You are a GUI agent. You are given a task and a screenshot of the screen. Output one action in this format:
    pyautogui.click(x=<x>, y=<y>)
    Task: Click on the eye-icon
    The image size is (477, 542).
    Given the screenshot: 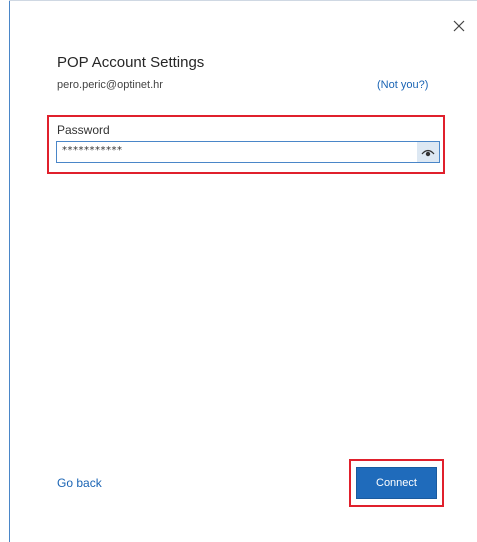 What is the action you would take?
    pyautogui.click(x=428, y=153)
    